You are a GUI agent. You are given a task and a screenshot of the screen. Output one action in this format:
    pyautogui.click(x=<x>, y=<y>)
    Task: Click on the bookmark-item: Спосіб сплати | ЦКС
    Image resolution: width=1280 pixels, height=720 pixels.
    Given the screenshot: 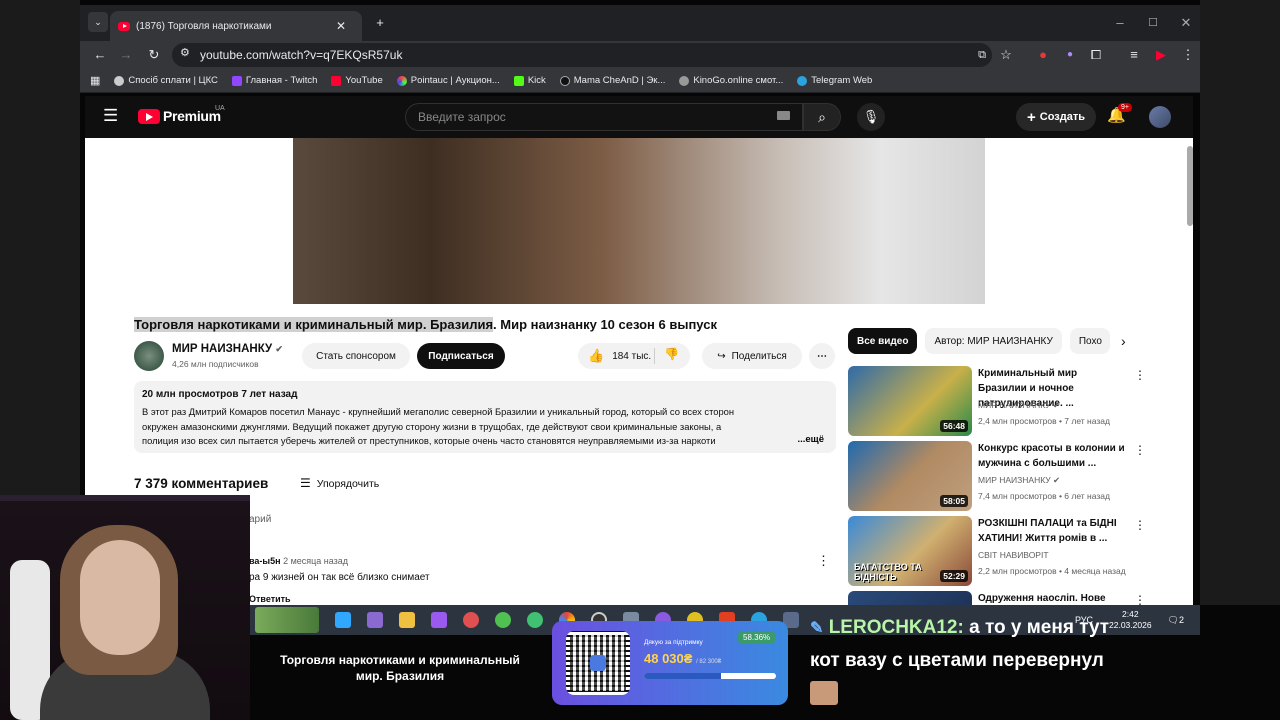 What is the action you would take?
    pyautogui.click(x=166, y=80)
    